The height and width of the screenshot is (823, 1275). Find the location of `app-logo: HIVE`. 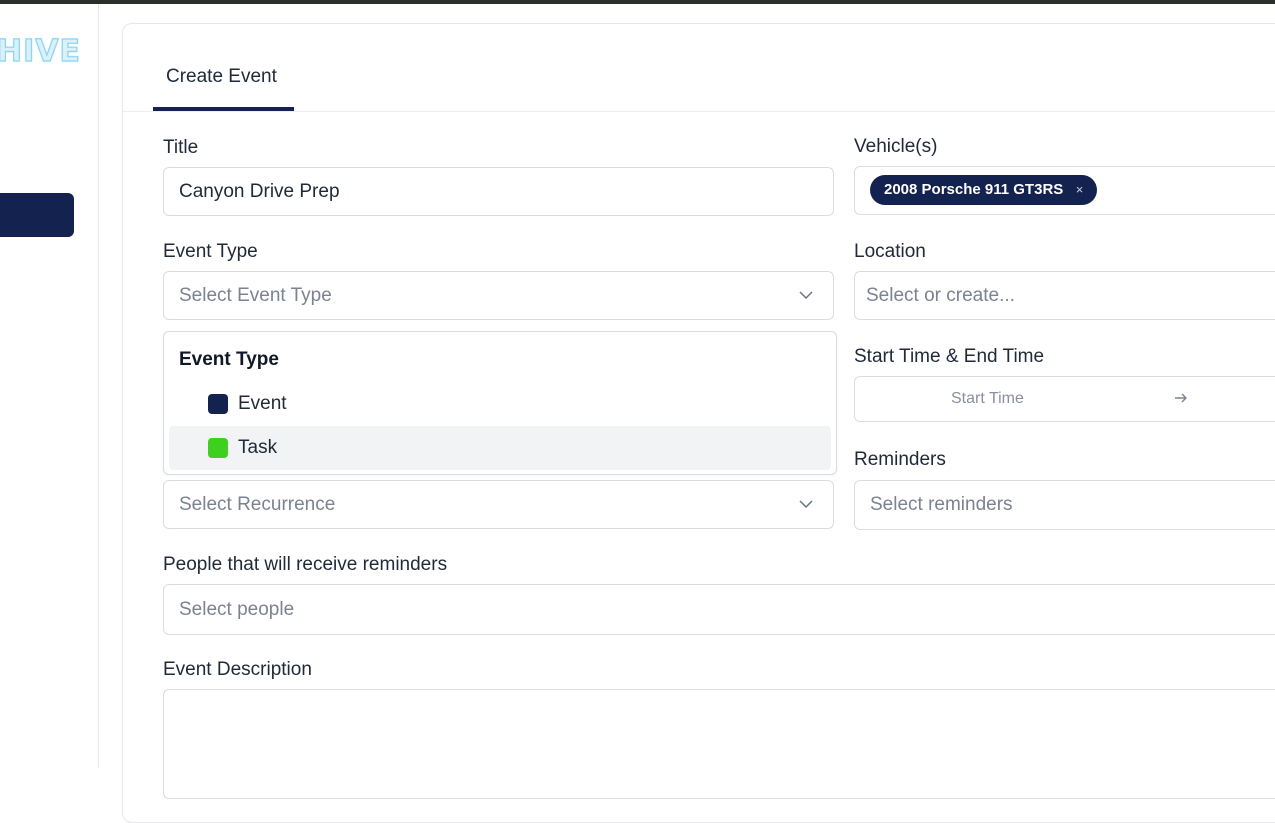

app-logo: HIVE is located at coordinates (40, 52).